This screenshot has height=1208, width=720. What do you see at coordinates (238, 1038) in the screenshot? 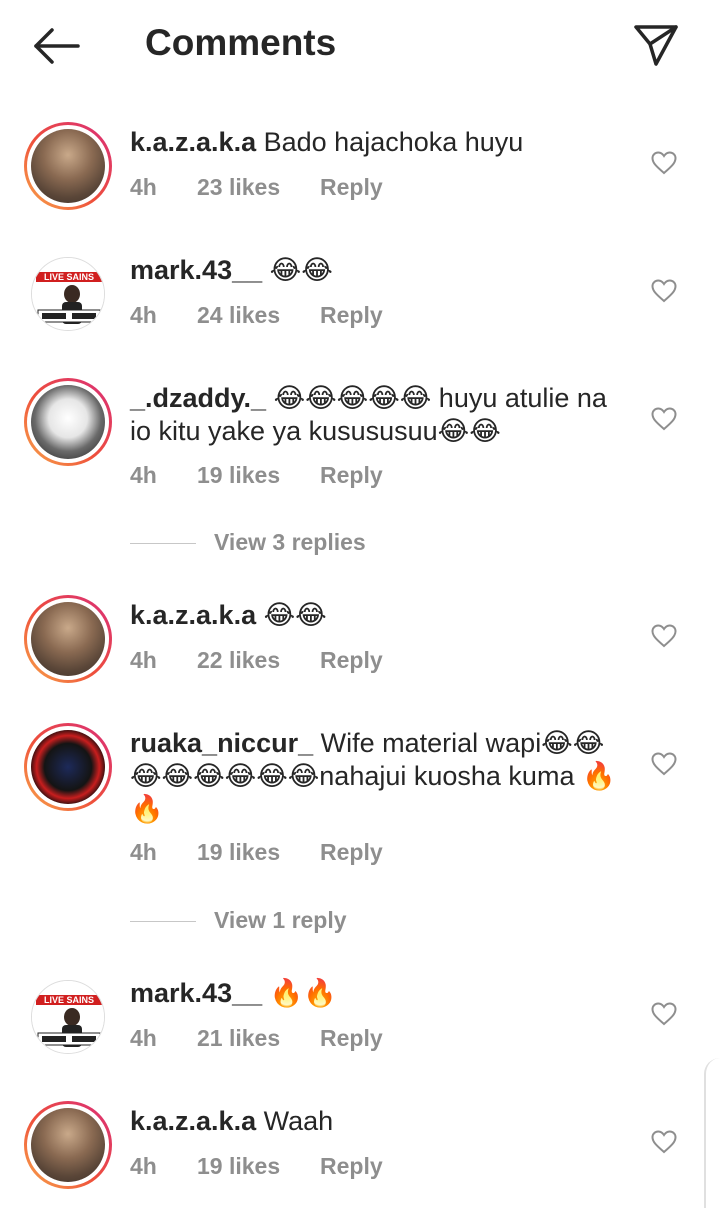
I see `comment-likes: 21 likes` at bounding box center [238, 1038].